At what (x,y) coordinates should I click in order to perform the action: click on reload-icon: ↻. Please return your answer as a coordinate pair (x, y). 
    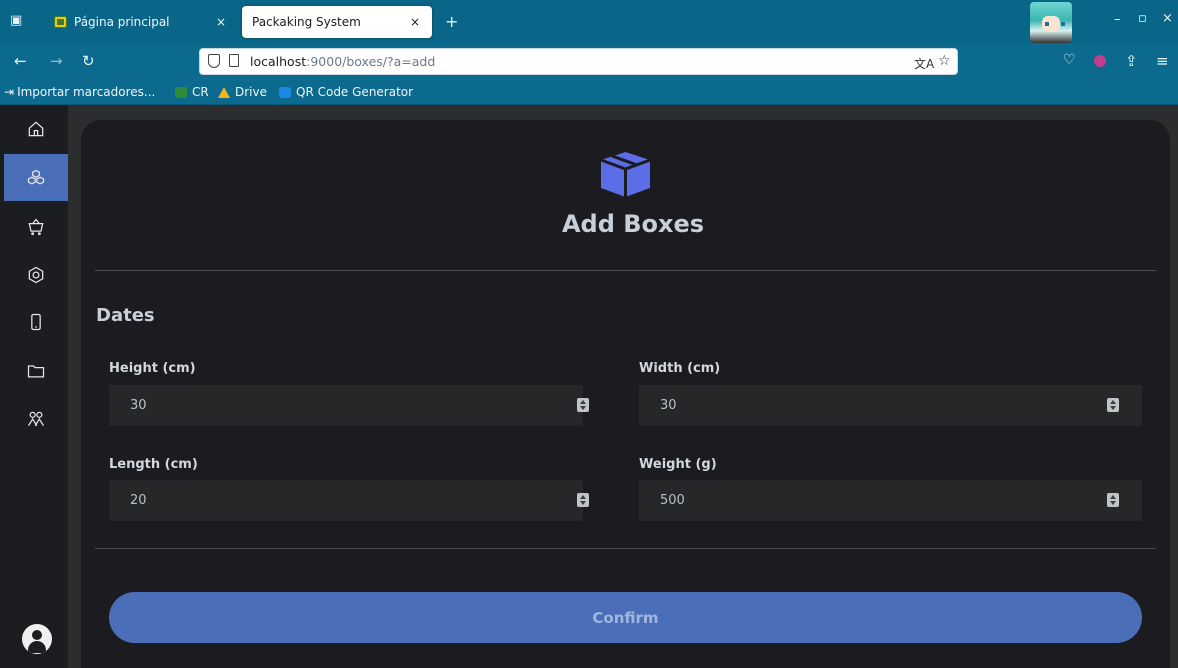
    Looking at the image, I should click on (88, 61).